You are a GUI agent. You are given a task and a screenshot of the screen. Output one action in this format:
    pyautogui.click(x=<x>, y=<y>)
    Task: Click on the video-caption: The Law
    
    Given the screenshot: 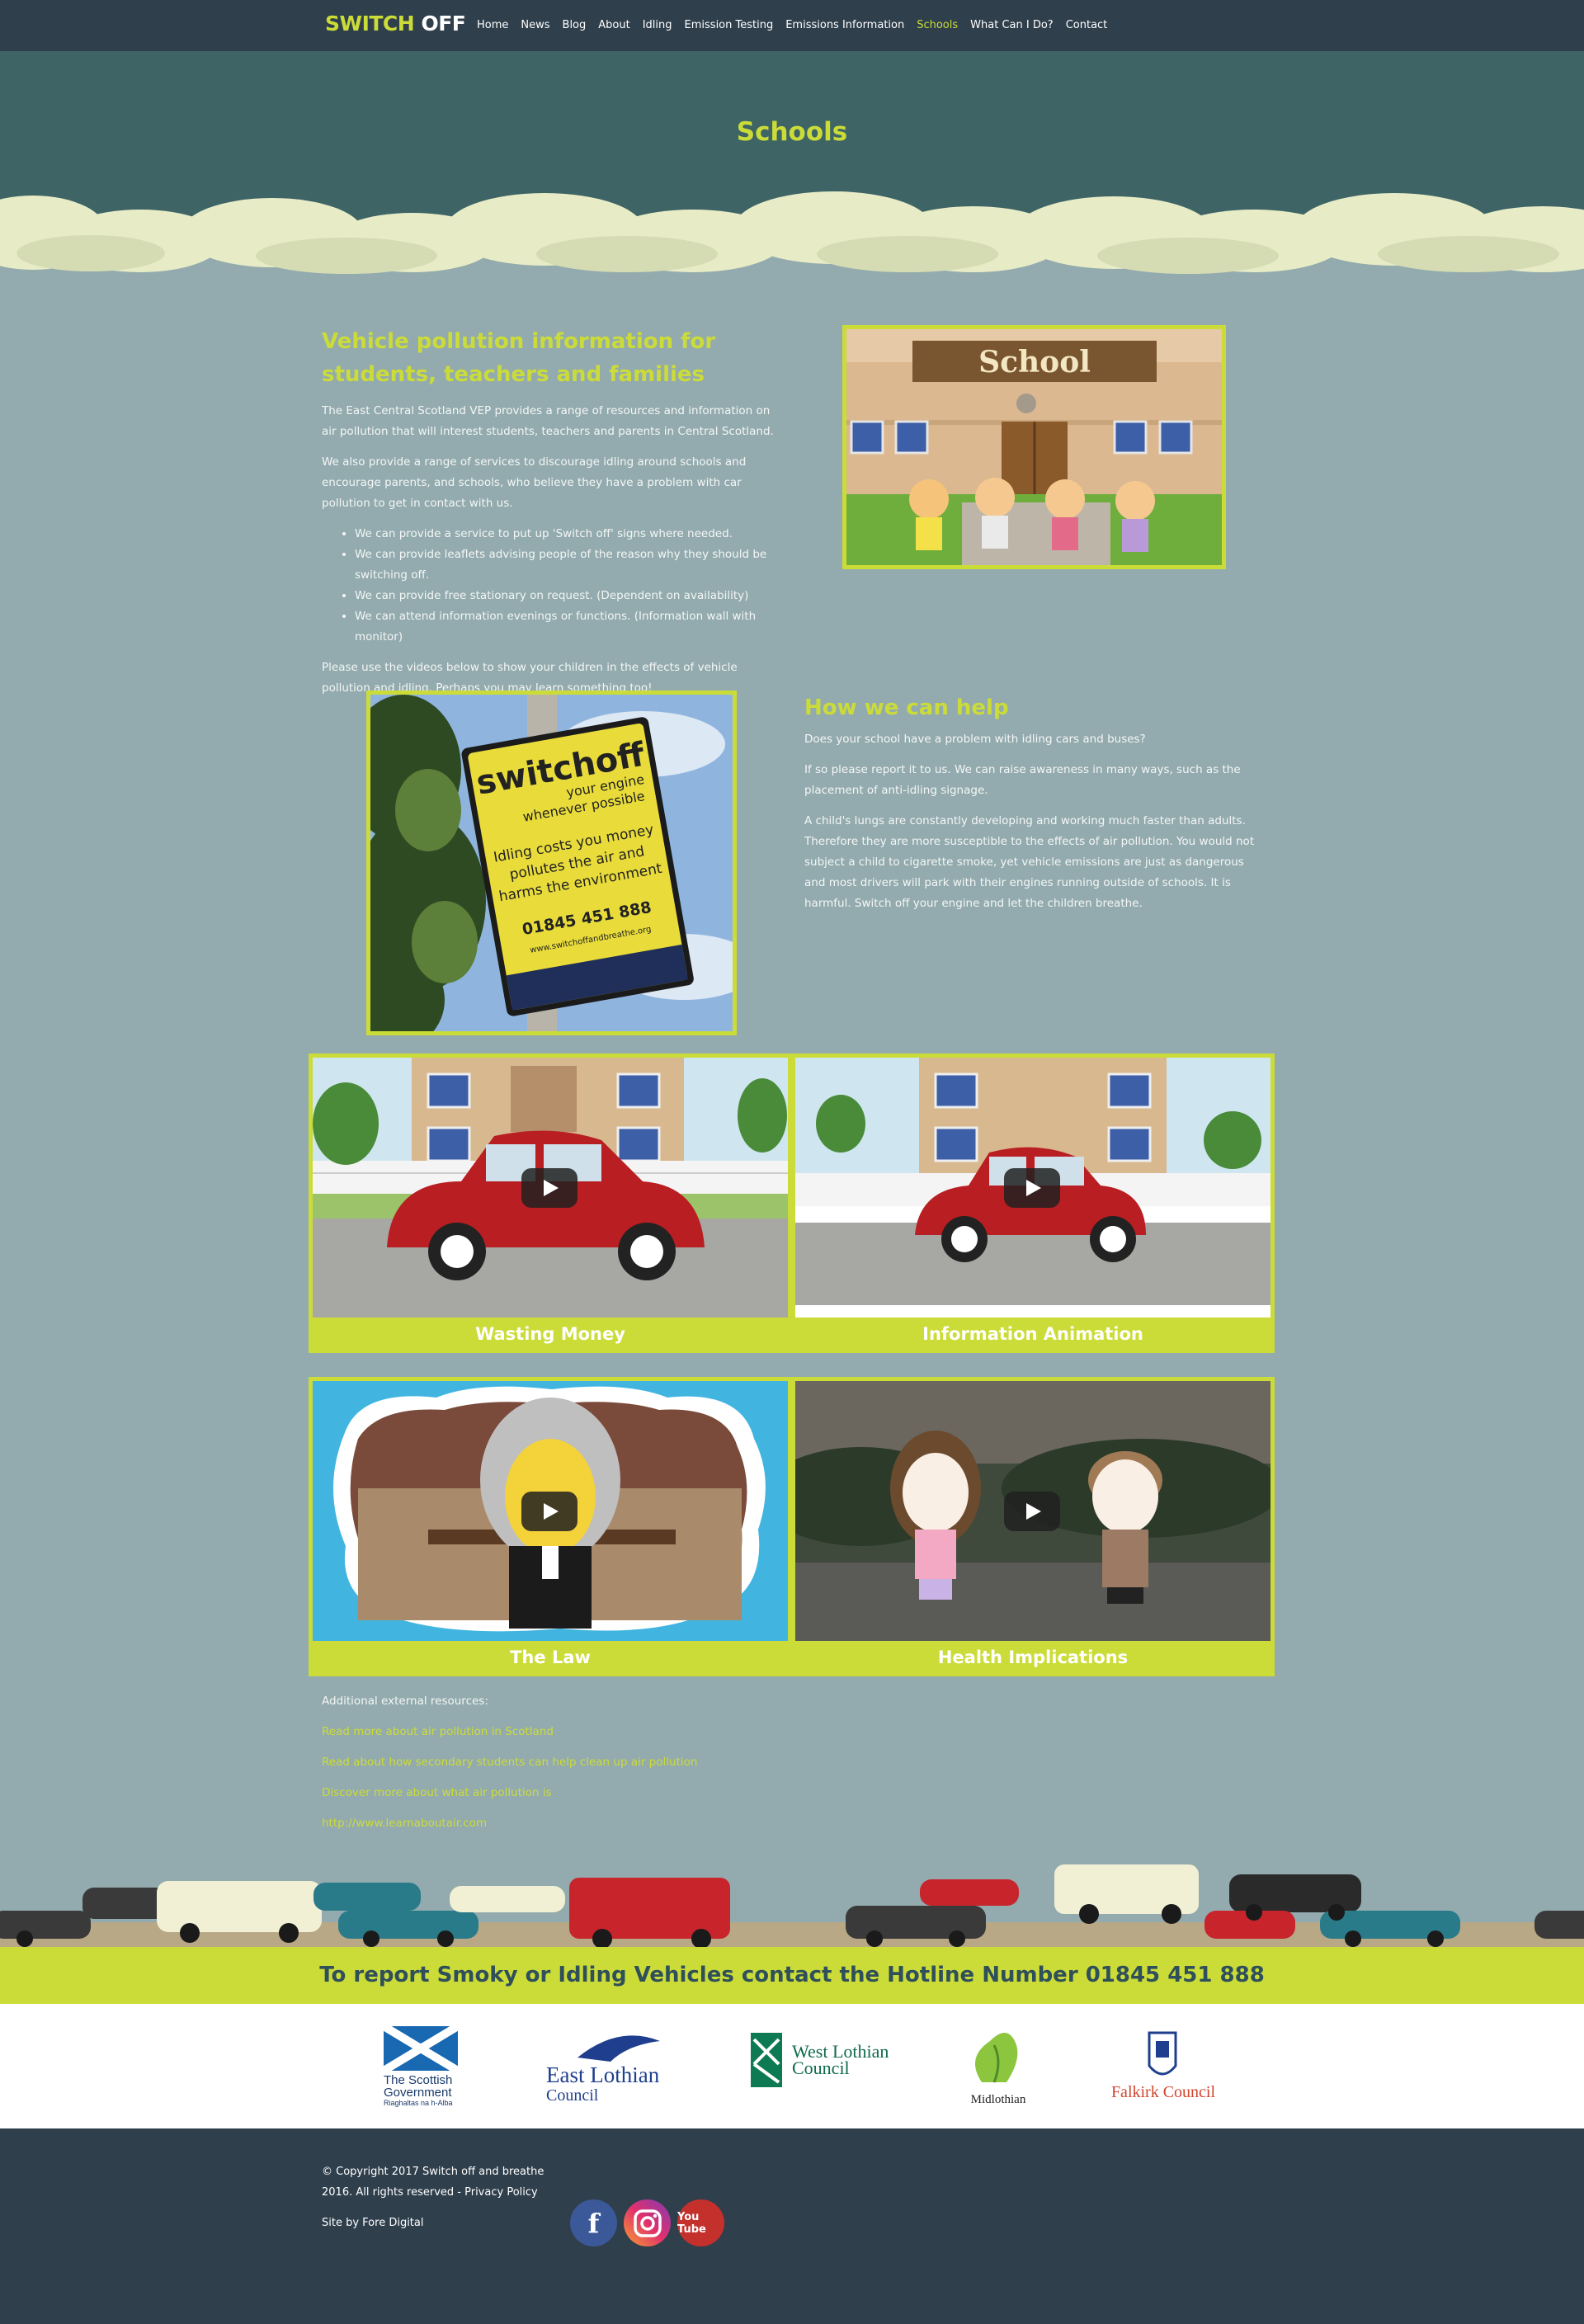 What is the action you would take?
    pyautogui.click(x=550, y=1657)
    